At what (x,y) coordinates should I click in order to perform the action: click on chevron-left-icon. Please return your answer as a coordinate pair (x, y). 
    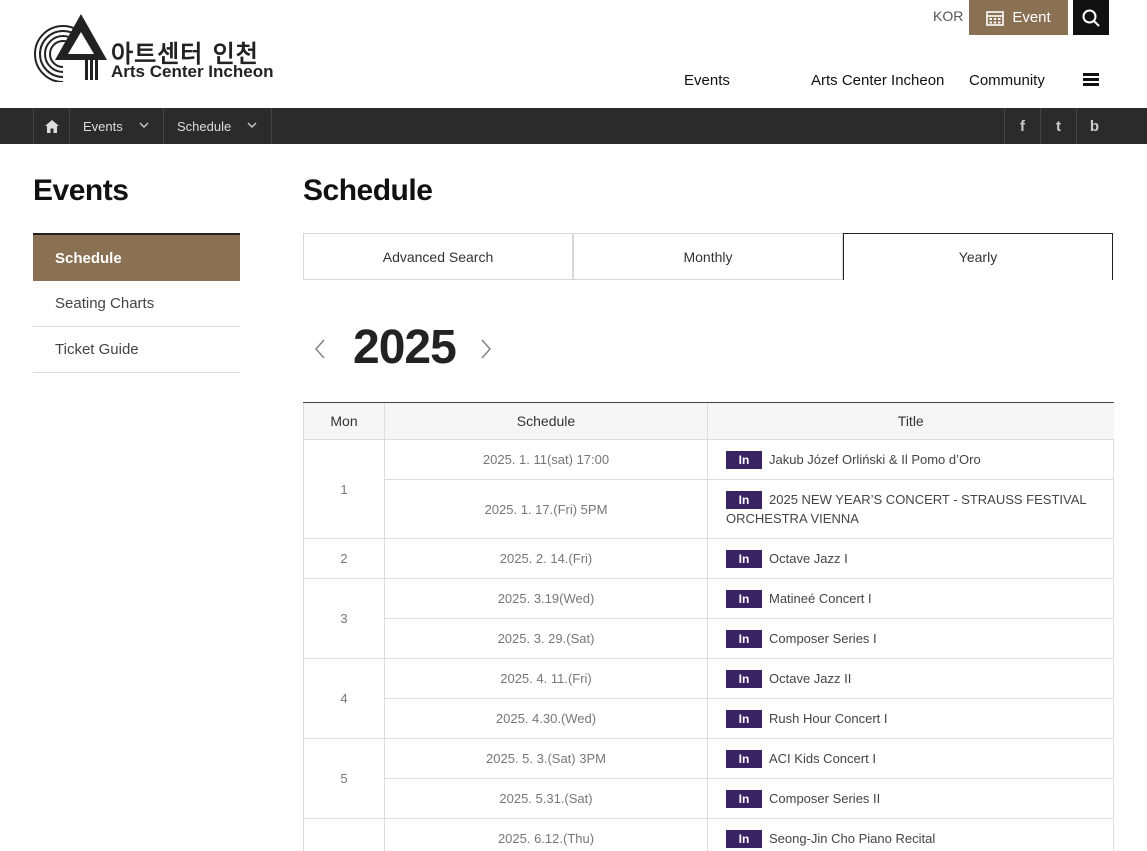
    Looking at the image, I should click on (320, 349).